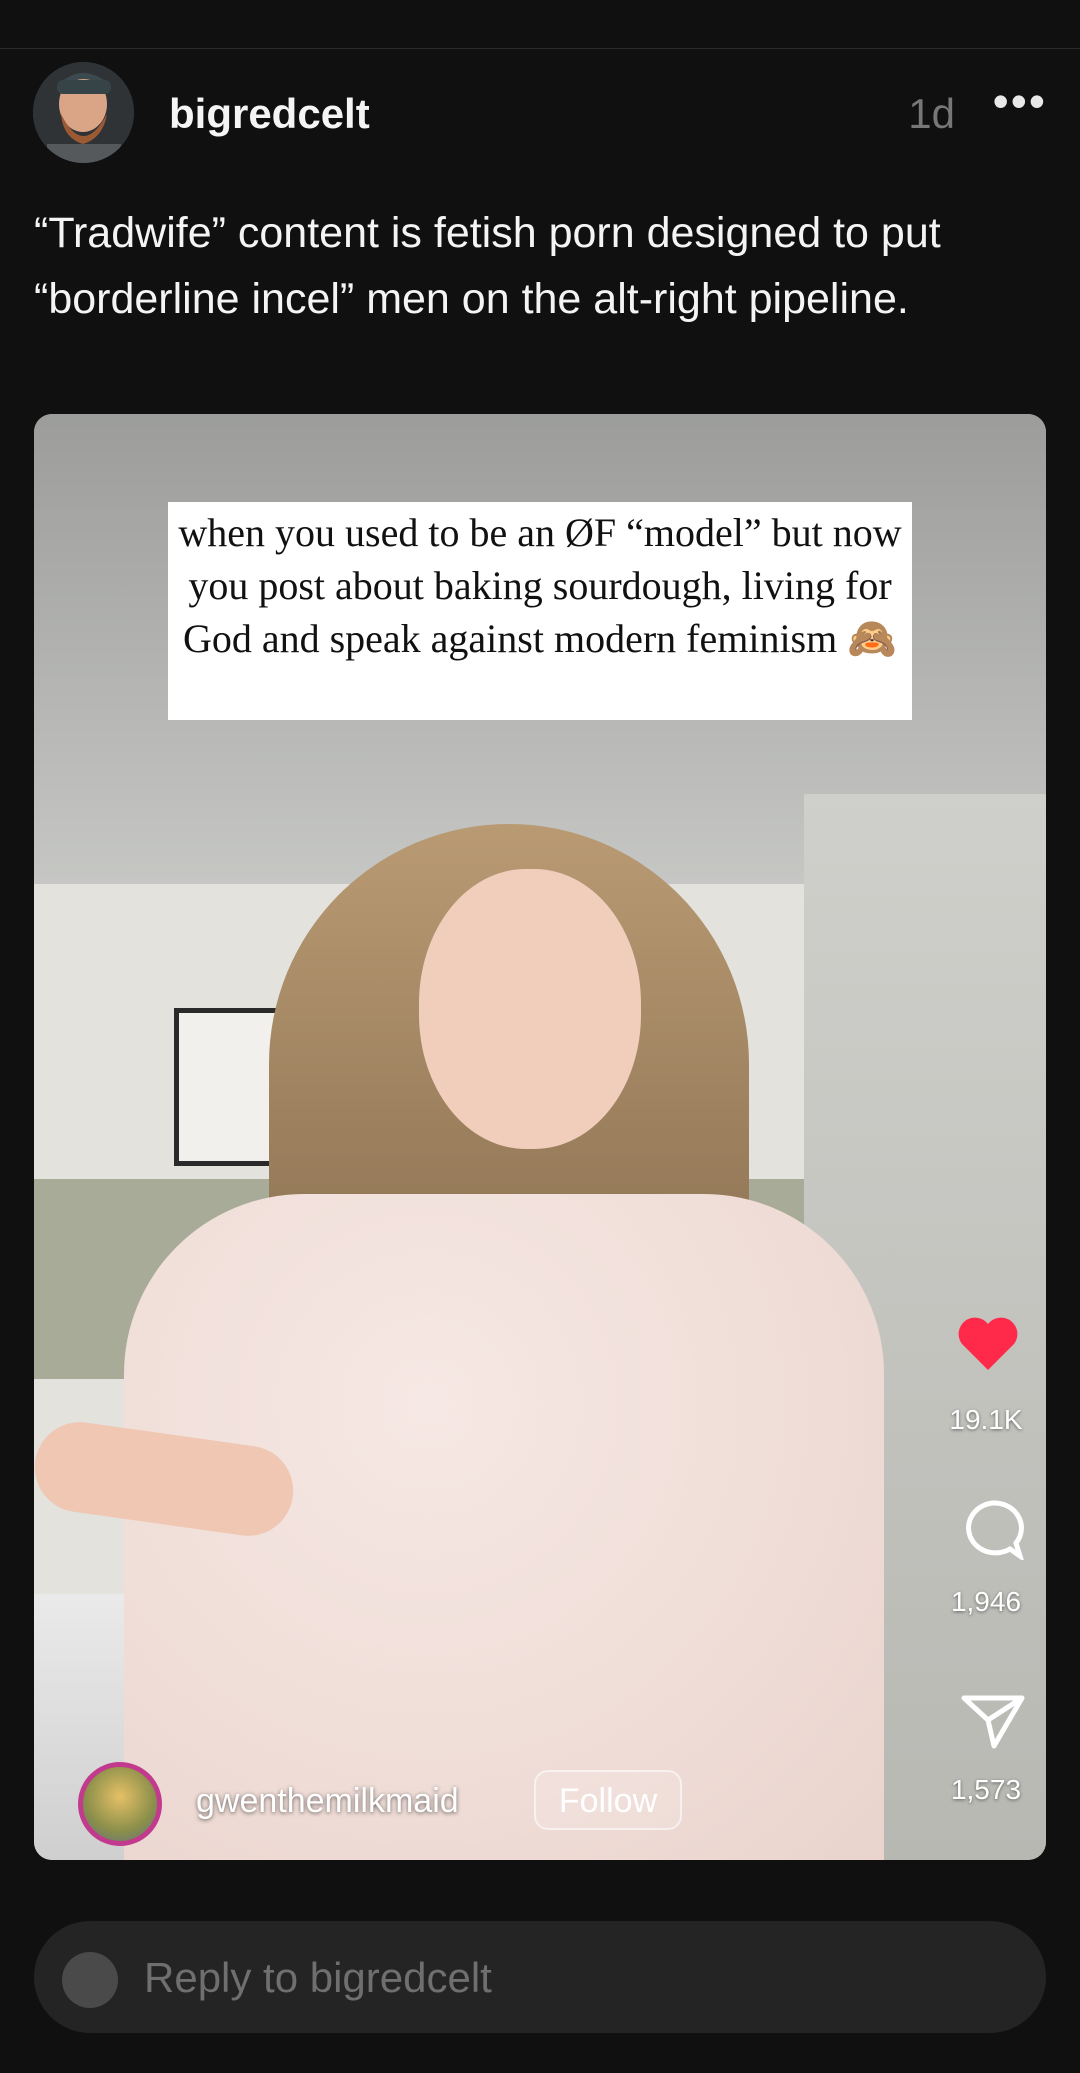 The width and height of the screenshot is (1080, 2073). What do you see at coordinates (986, 1789) in the screenshot?
I see `share-count: 1,573` at bounding box center [986, 1789].